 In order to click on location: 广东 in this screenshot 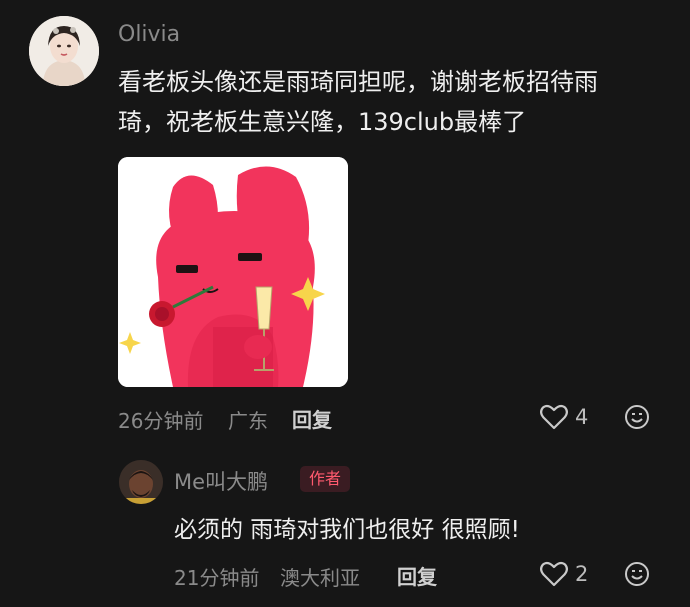, I will do `click(248, 421)`.